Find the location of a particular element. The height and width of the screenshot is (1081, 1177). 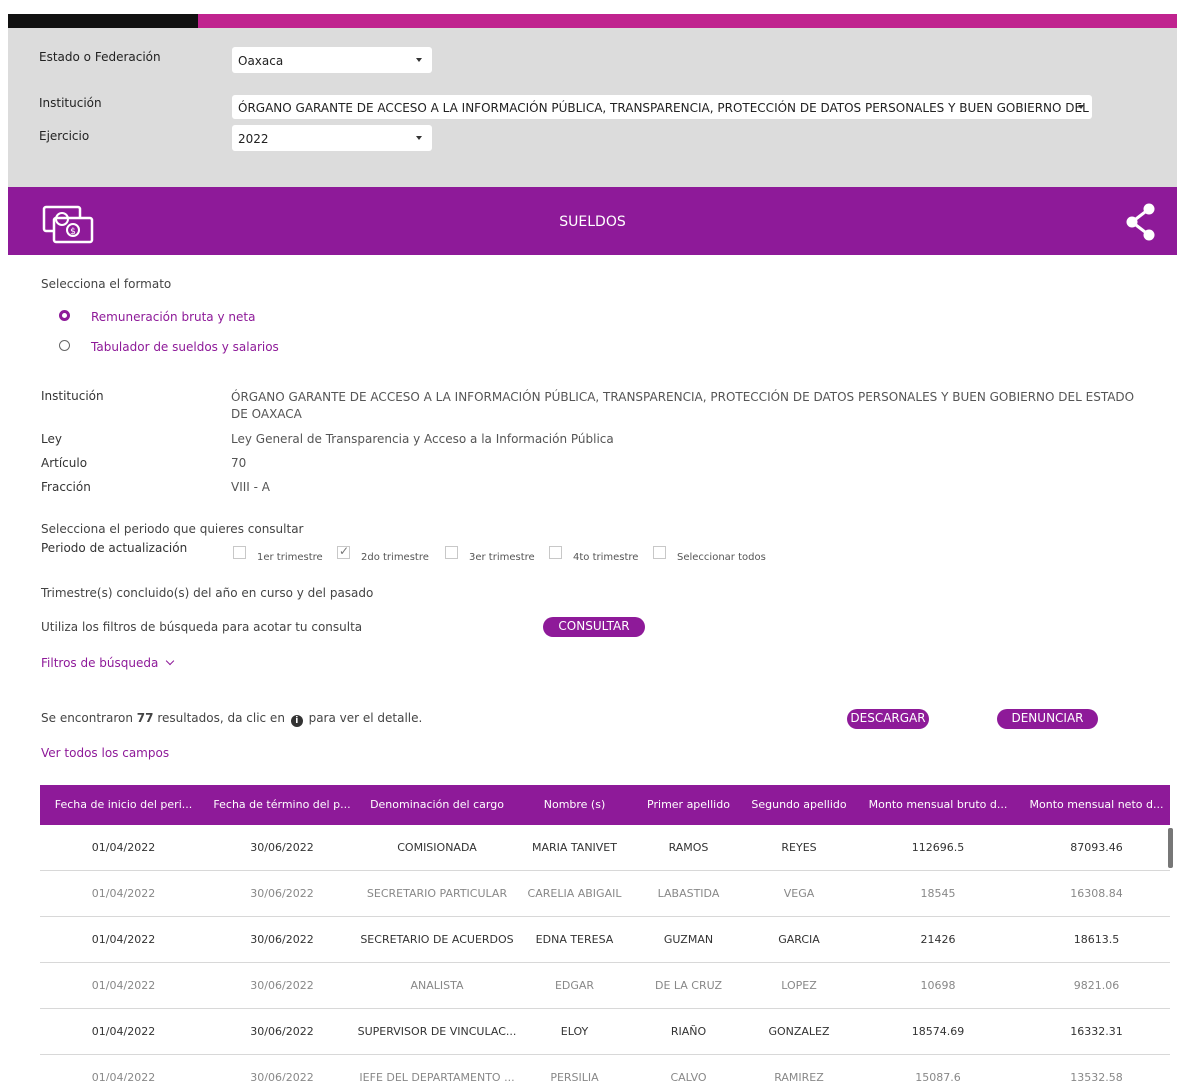

table-header-cell: Nombre (s) is located at coordinates (574, 805).